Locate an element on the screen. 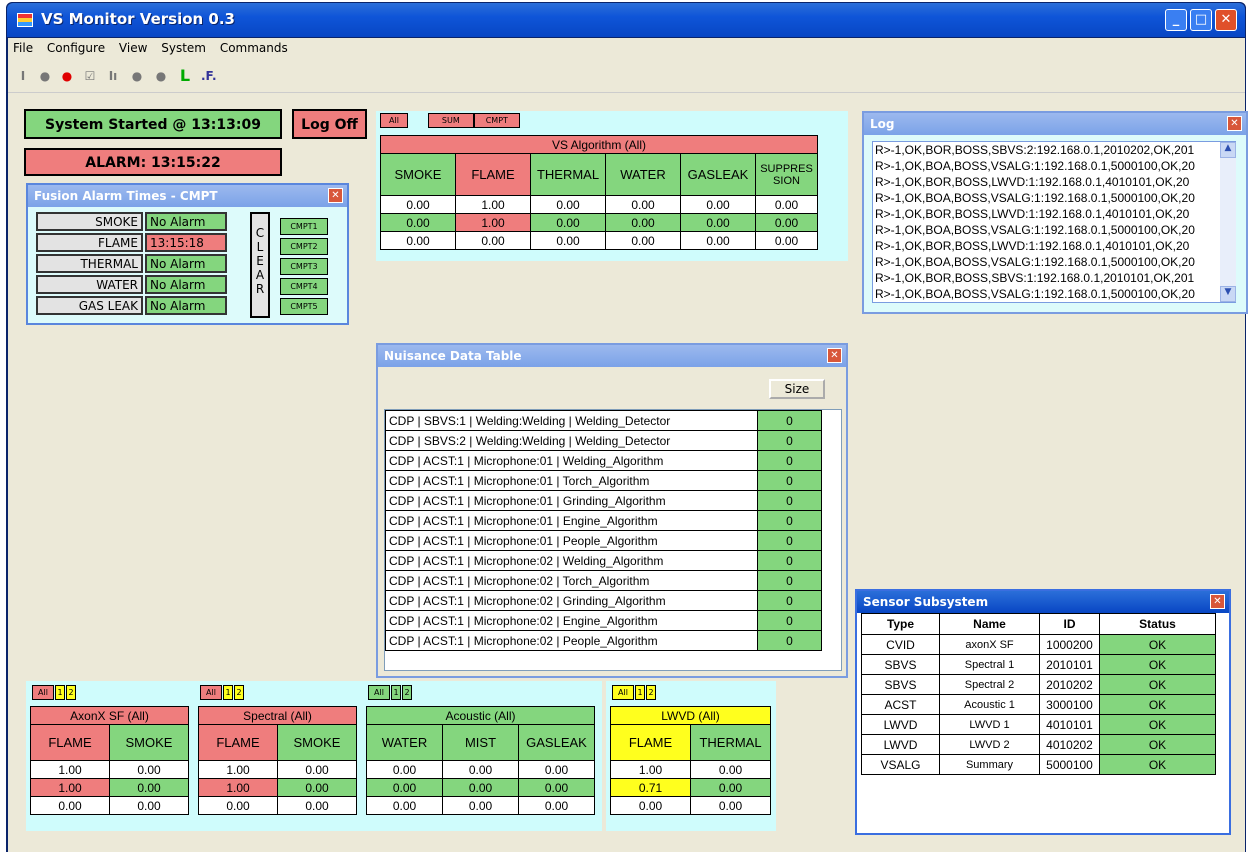 The image size is (1248, 852). menu-file: File is located at coordinates (23, 48).